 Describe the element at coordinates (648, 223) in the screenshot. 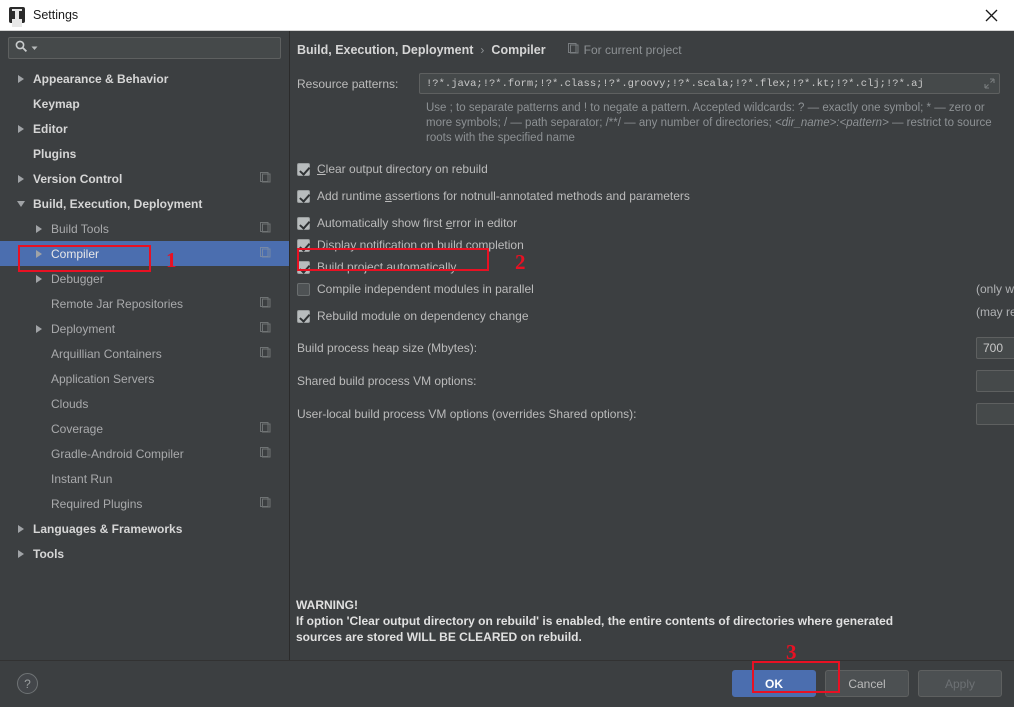

I see `checkbox-row: Automatically show first error in editor` at that location.